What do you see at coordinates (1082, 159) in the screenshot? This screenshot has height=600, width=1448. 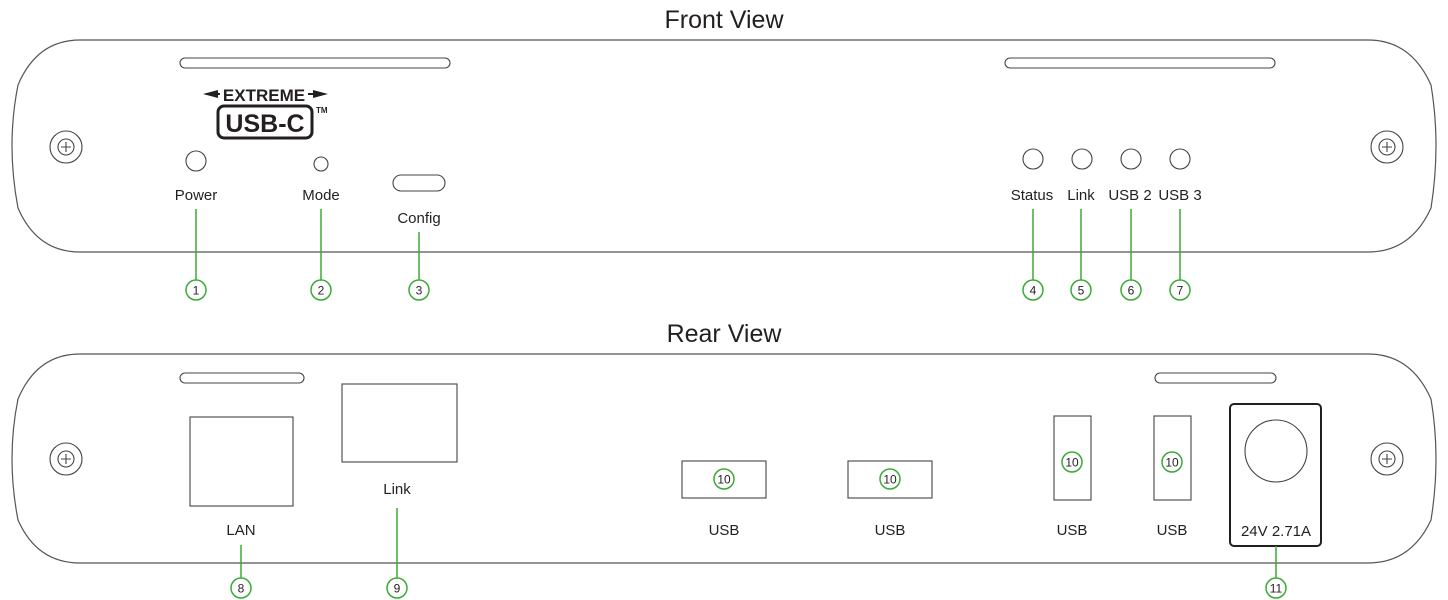 I see `link-led` at bounding box center [1082, 159].